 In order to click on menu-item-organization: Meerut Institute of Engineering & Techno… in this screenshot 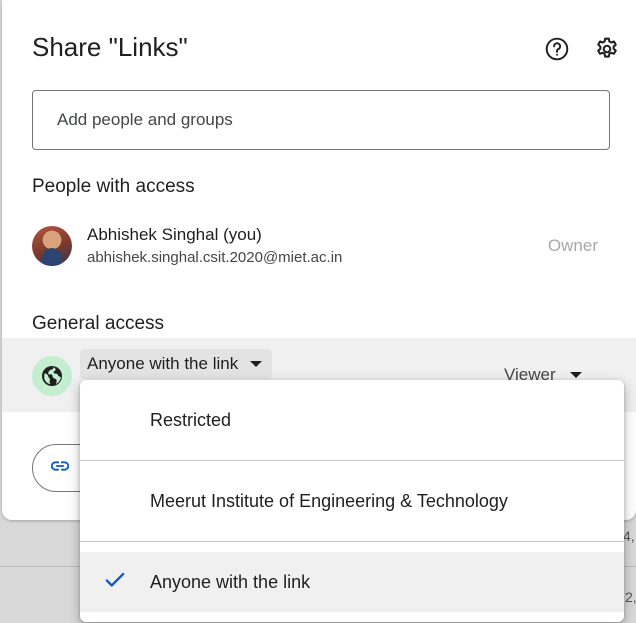, I will do `click(352, 501)`.